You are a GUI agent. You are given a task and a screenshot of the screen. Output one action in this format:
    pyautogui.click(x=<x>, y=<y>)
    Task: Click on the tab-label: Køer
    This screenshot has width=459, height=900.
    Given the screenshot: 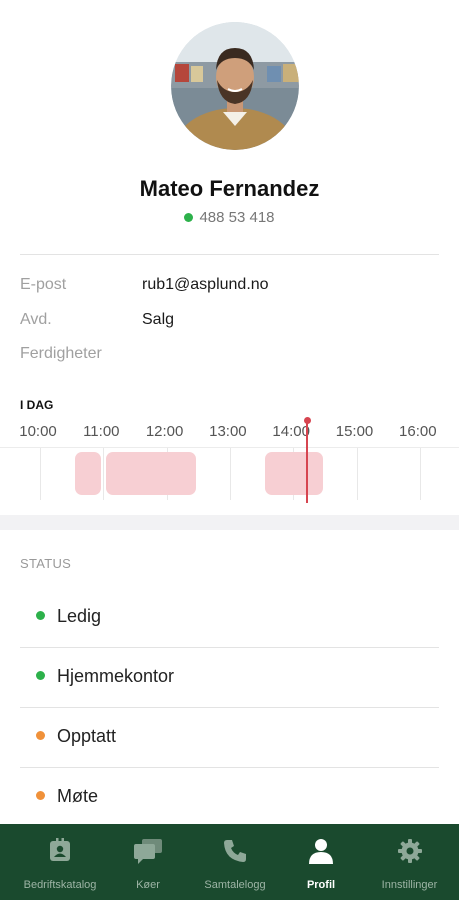 What is the action you would take?
    pyautogui.click(x=148, y=885)
    